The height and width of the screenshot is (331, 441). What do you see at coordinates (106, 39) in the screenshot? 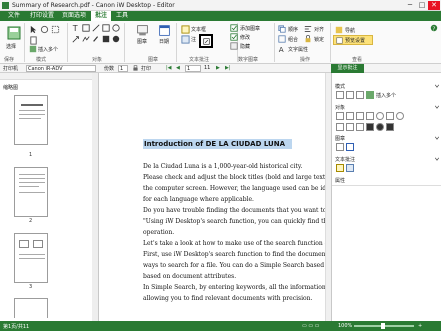
I see `filled-square-icon` at bounding box center [106, 39].